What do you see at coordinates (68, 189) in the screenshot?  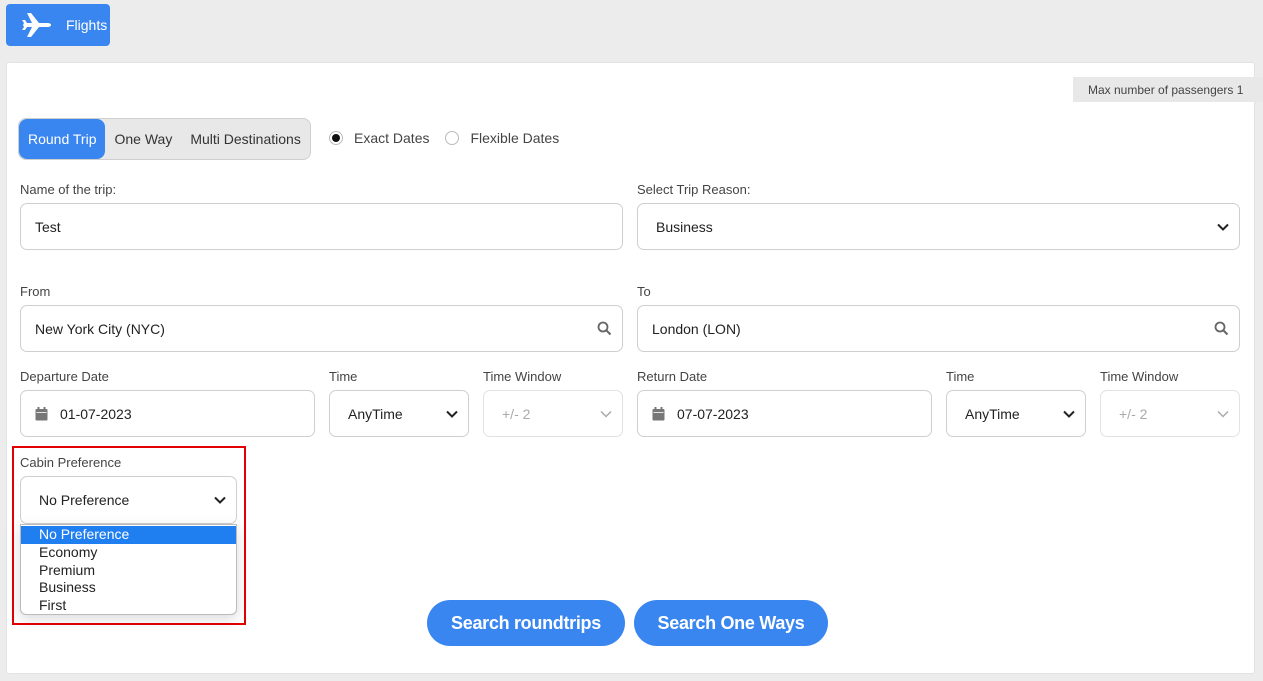 I see `trip-name-label: Name of the trip:` at bounding box center [68, 189].